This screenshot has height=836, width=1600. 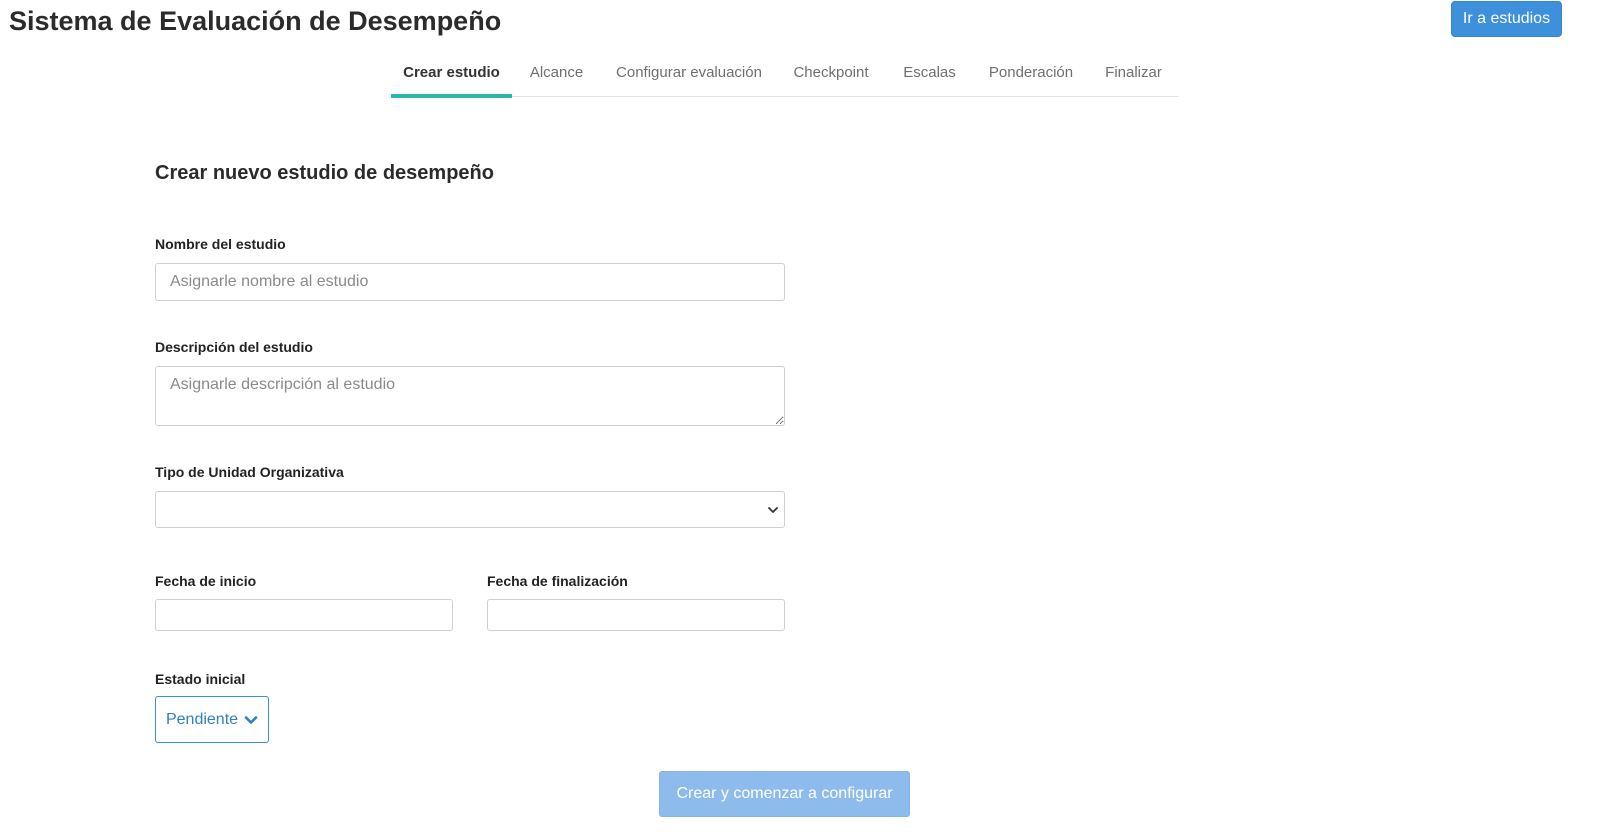 I want to click on tab-finalizar: Finalizar, so click(x=1133, y=75).